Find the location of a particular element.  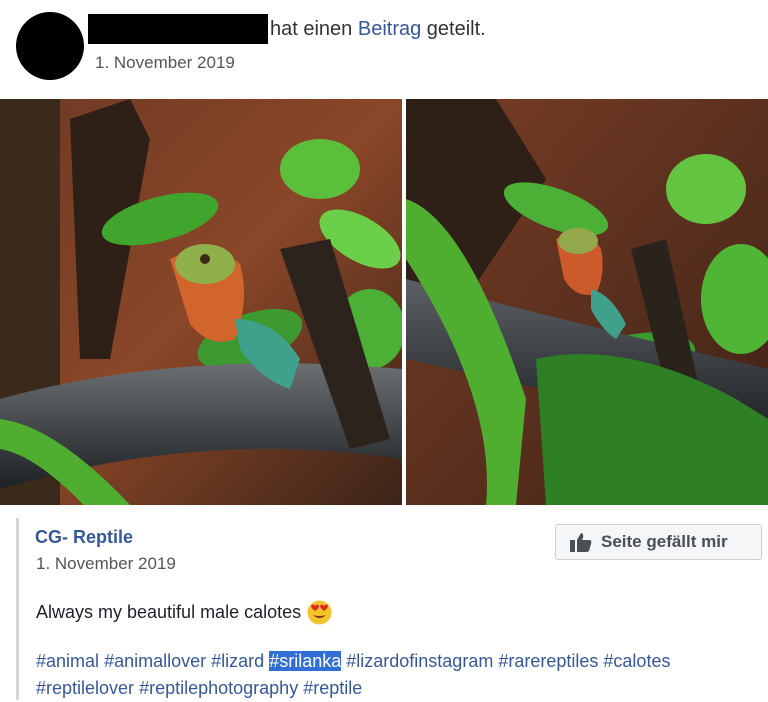

post-link: Beitrag is located at coordinates (389, 29).